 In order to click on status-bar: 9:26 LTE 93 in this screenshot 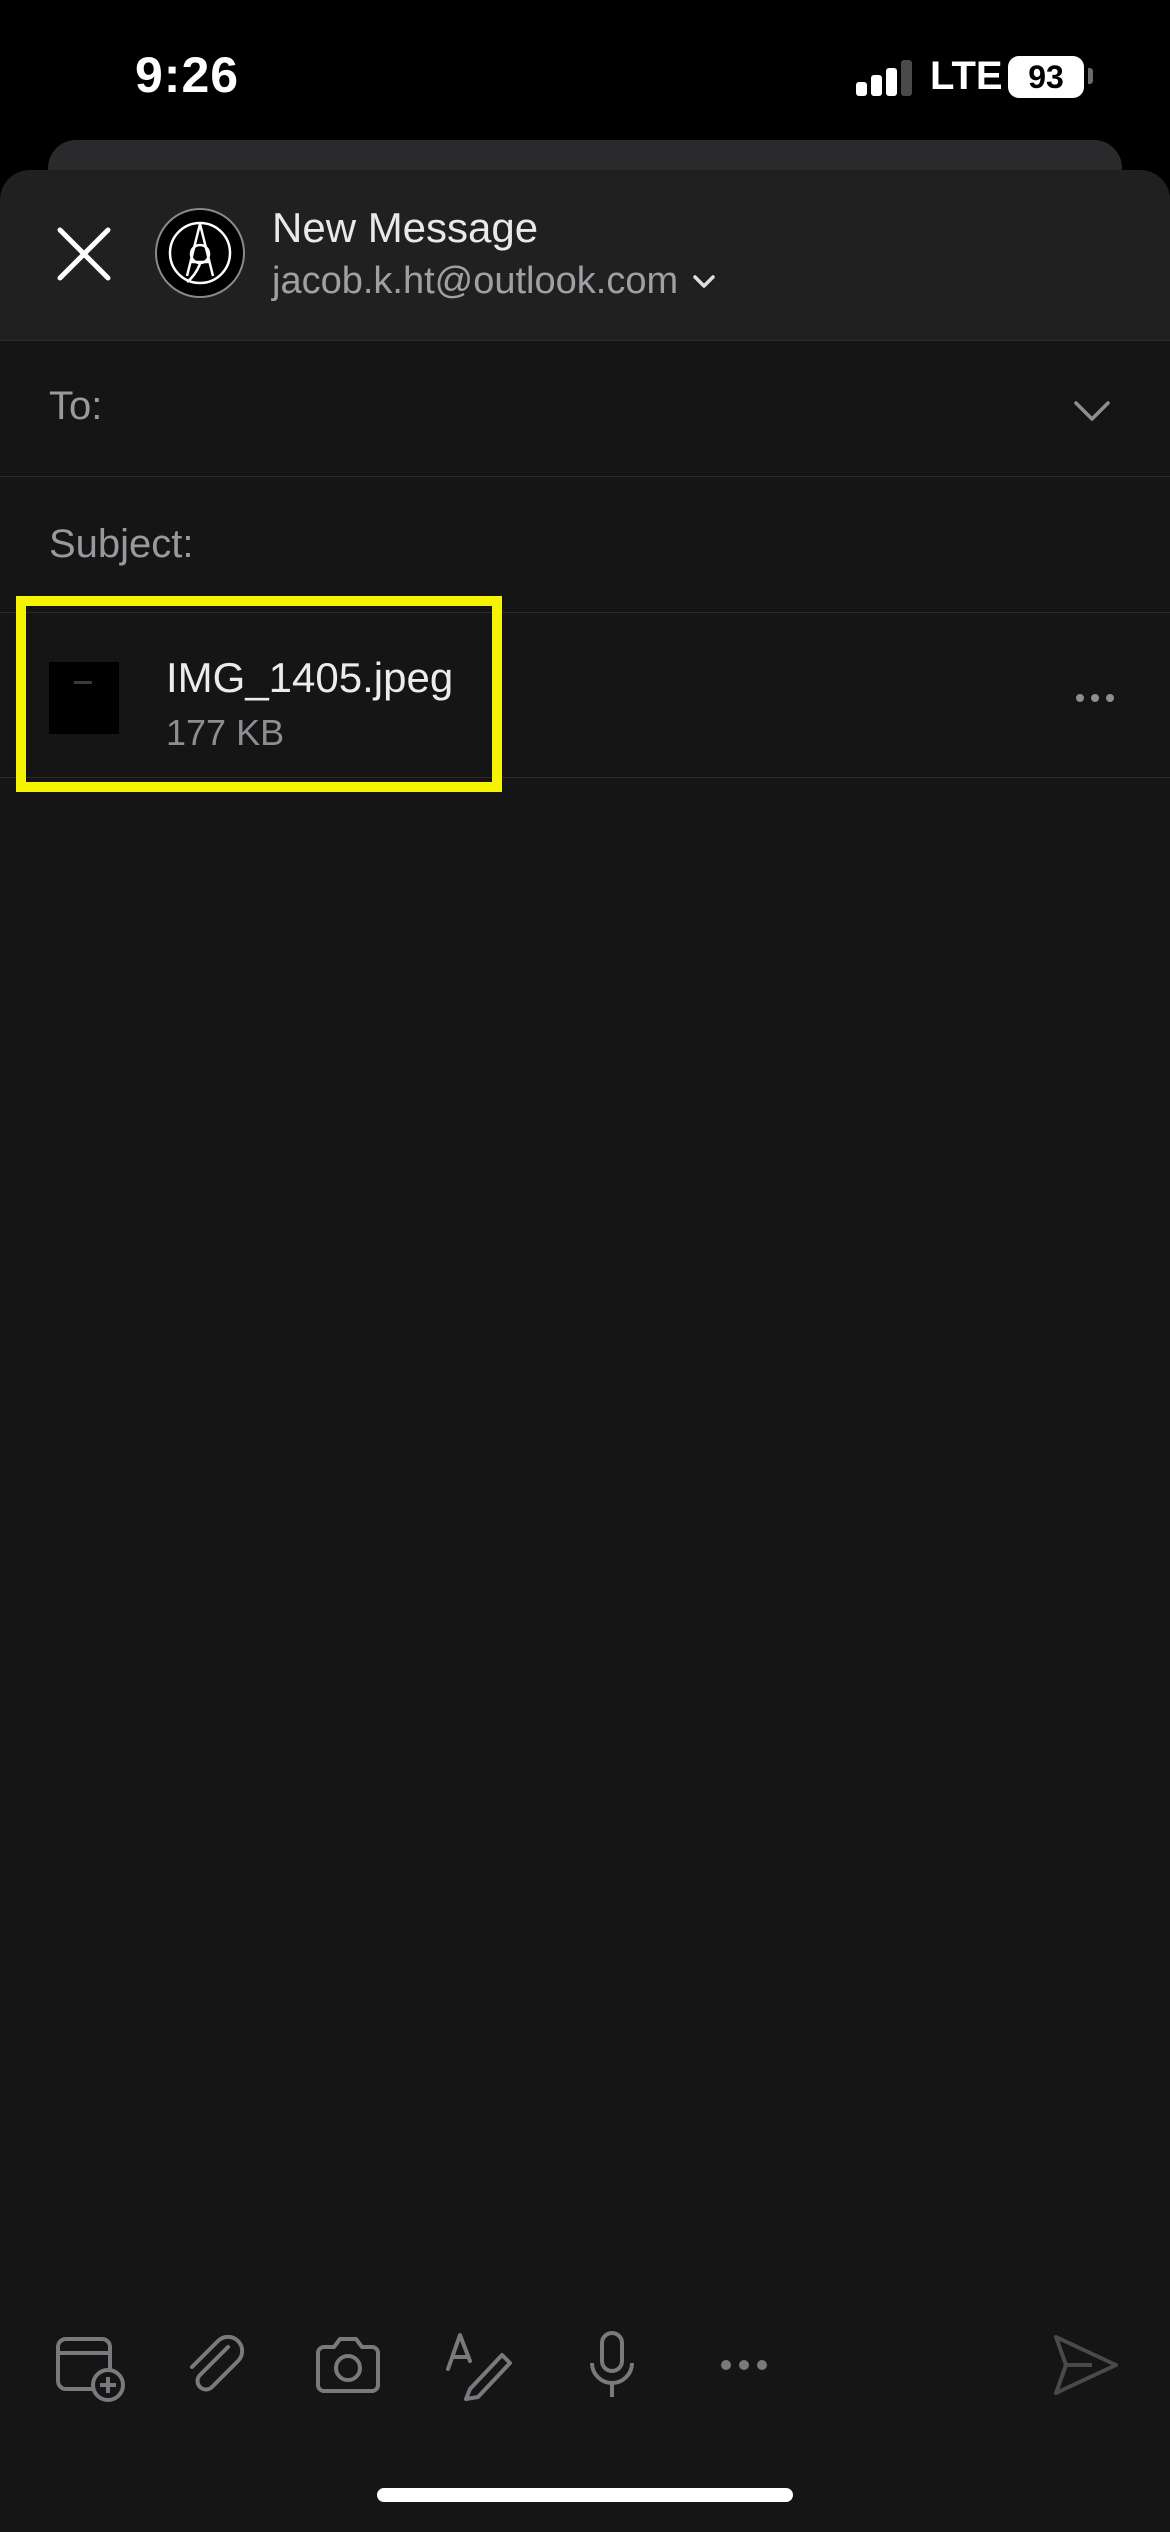, I will do `click(585, 75)`.